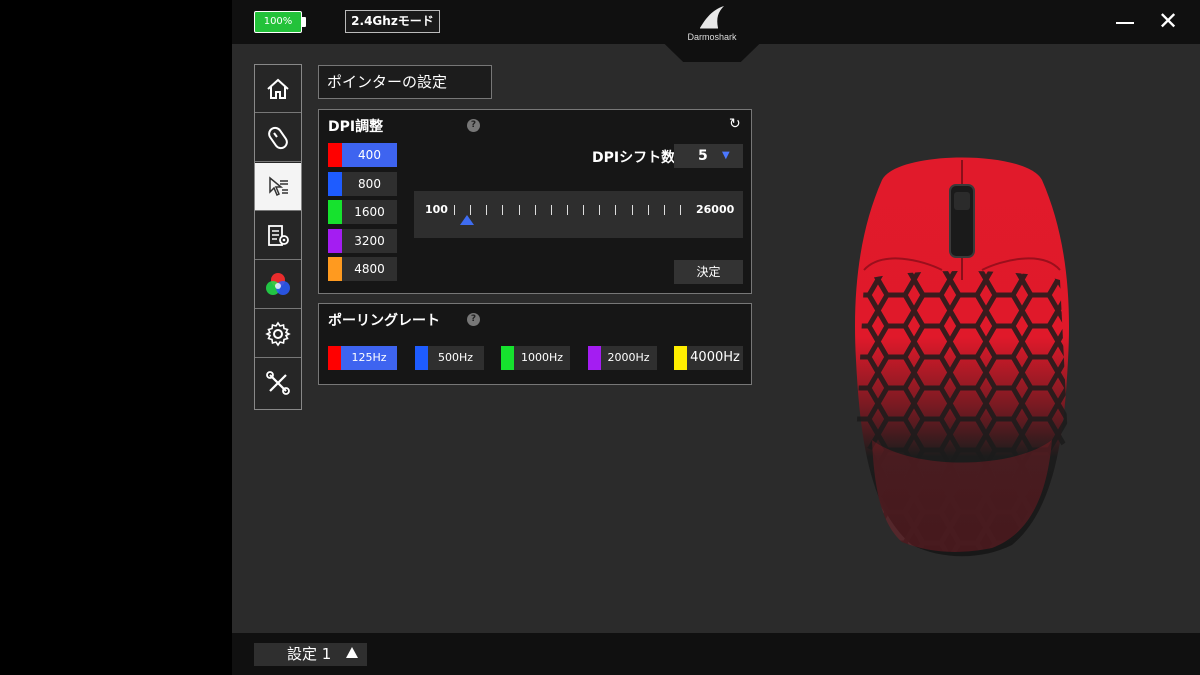 The image size is (1200, 675). I want to click on chevron-down-icon: ▼, so click(726, 155).